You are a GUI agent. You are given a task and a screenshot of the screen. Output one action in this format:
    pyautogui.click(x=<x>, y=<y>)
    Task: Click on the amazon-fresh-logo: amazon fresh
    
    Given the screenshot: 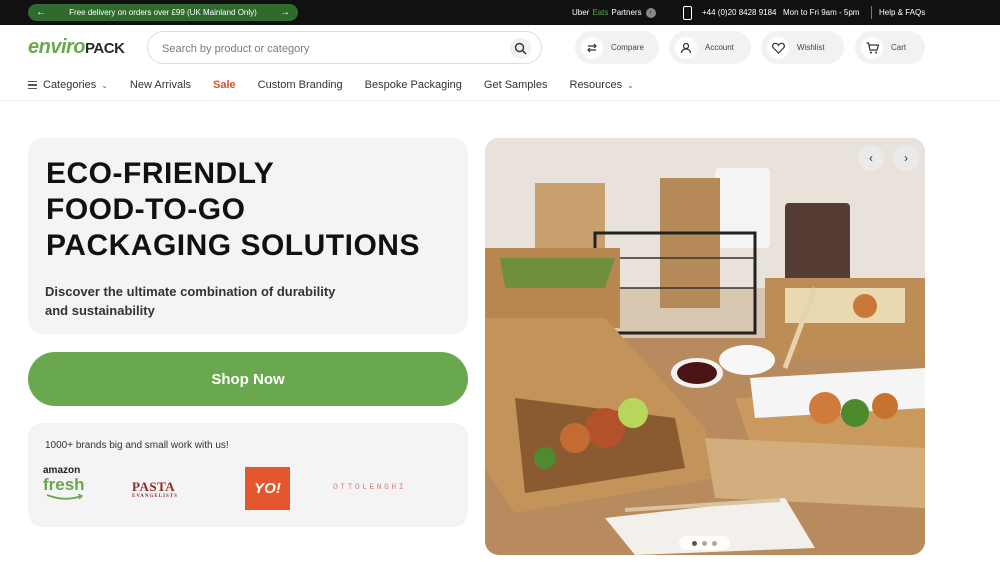 What is the action you would take?
    pyautogui.click(x=69, y=487)
    